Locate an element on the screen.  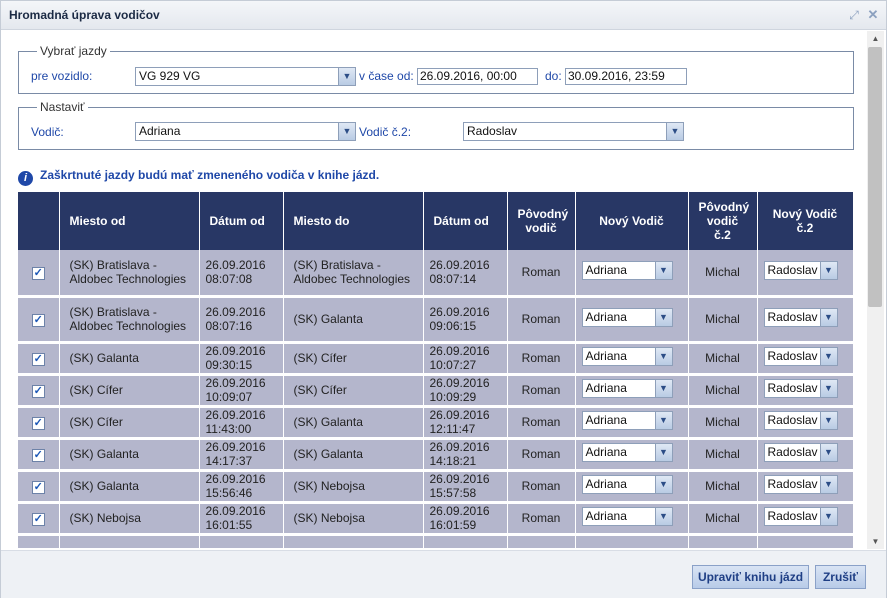
cell-new-driver2: Radoslav ▼ is located at coordinates (805, 274).